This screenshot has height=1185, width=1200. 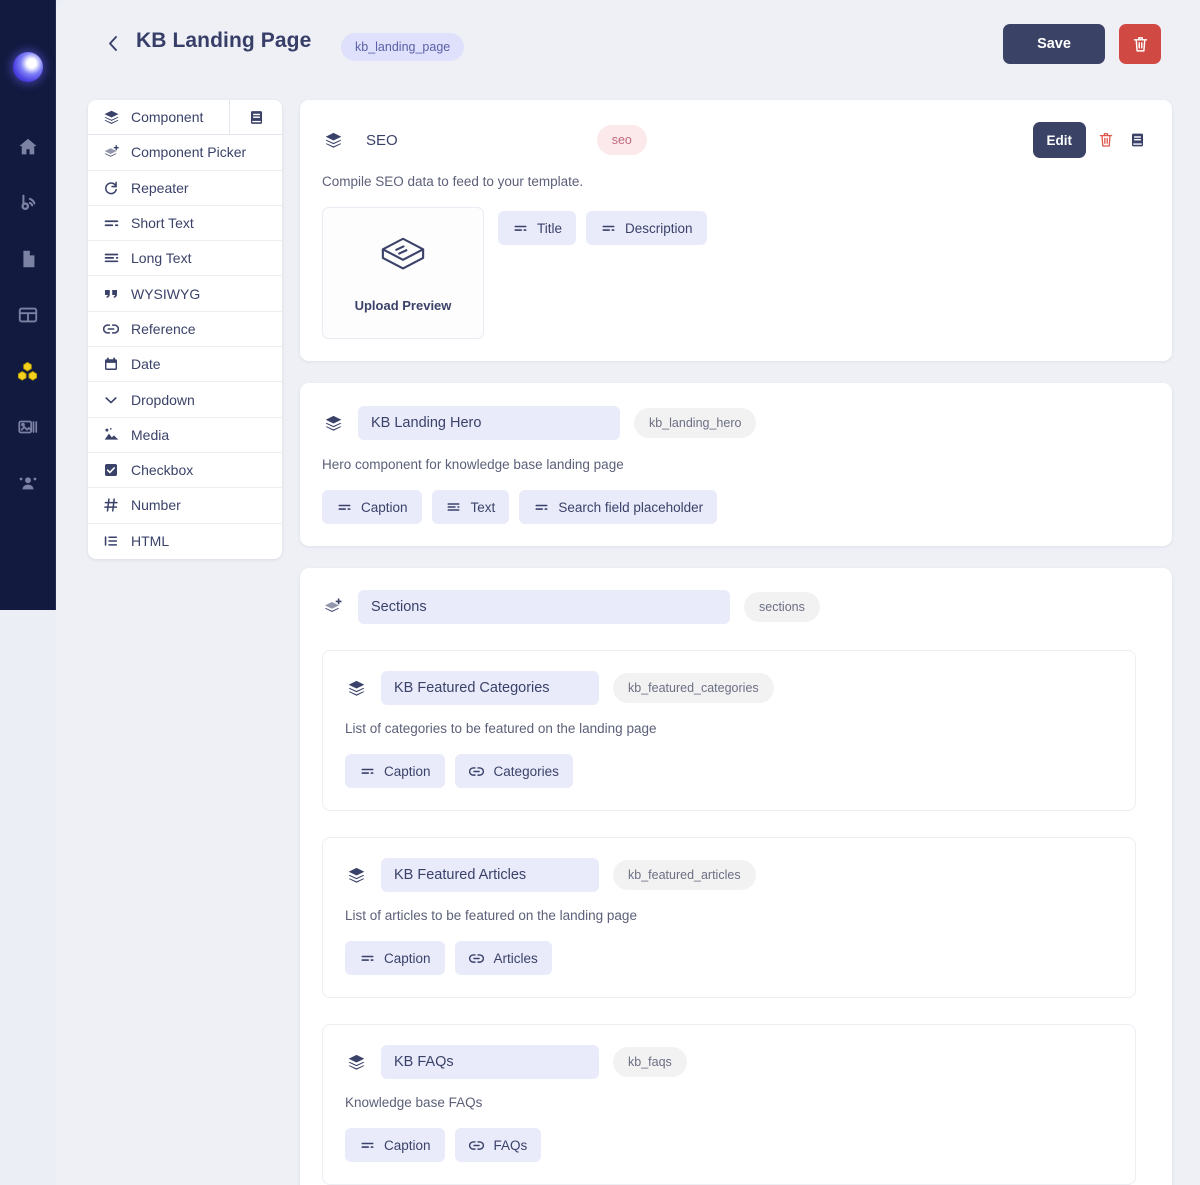 What do you see at coordinates (503, 958) in the screenshot?
I see `field-chip: Articles` at bounding box center [503, 958].